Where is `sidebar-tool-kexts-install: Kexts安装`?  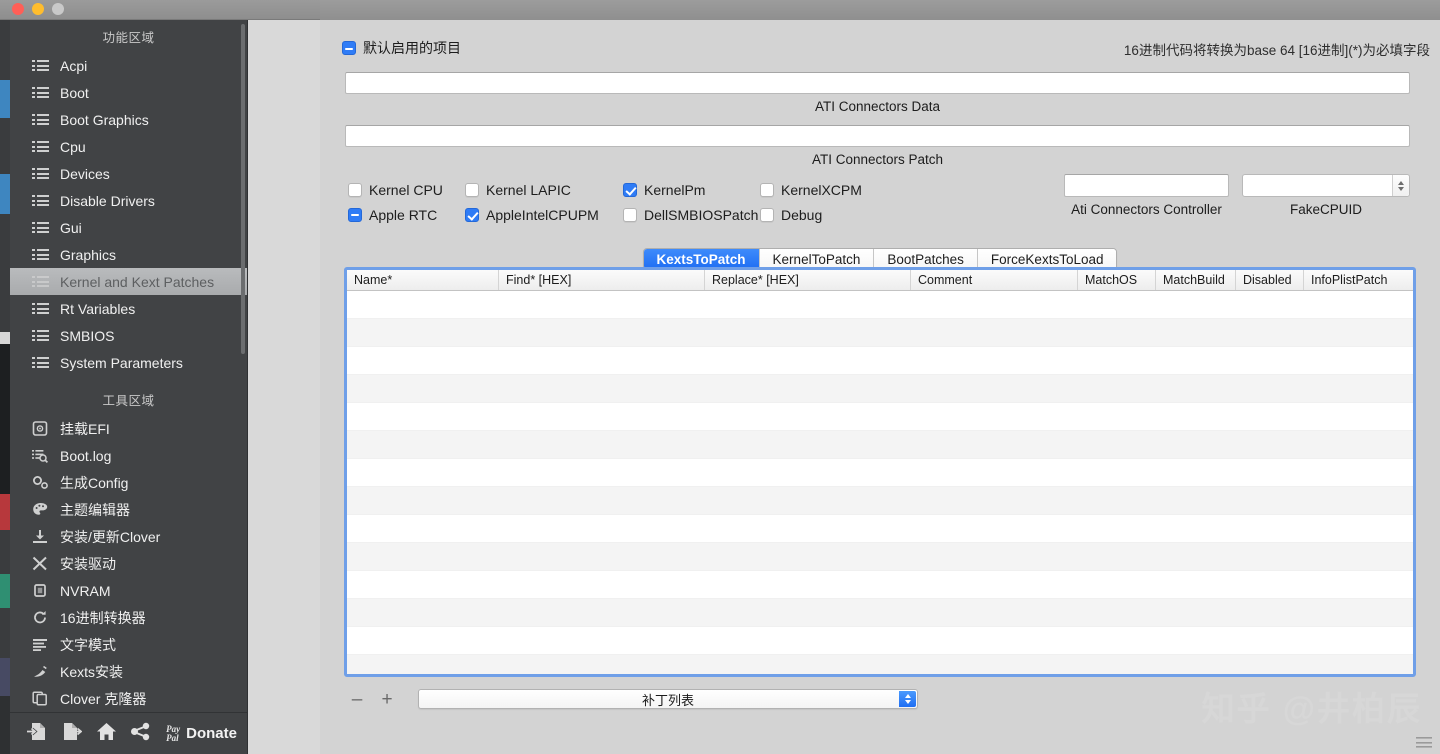
sidebar-tool-kexts-install: Kexts安装 is located at coordinates (128, 671).